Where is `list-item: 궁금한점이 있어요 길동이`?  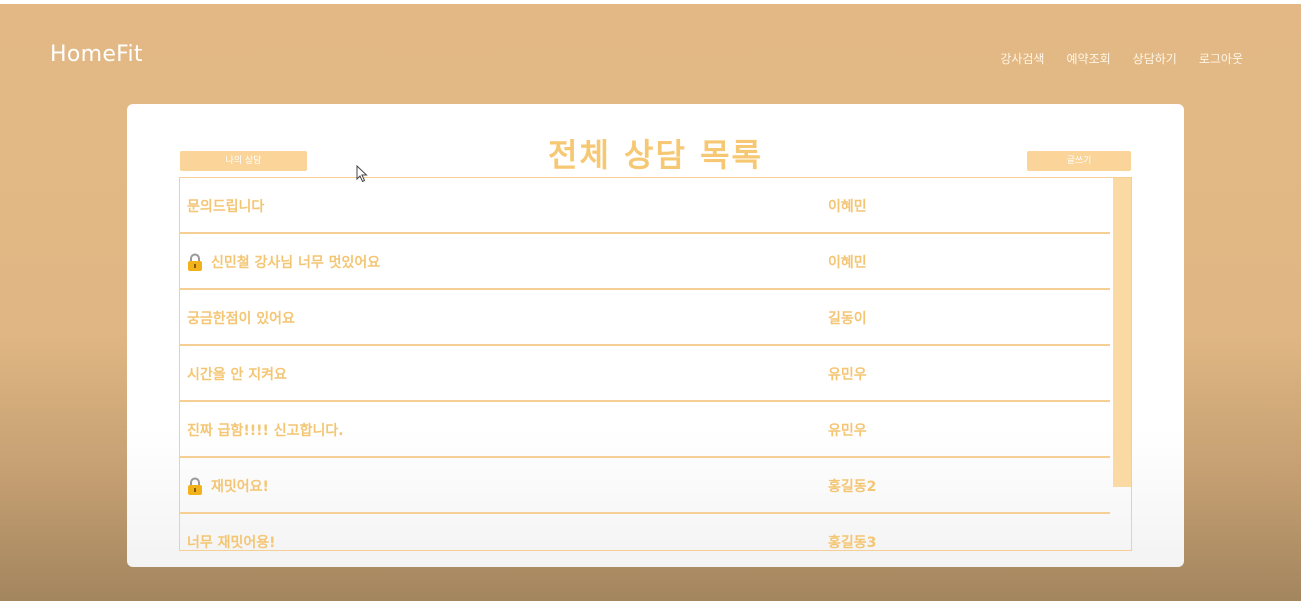
list-item: 궁금한점이 있어요 길동이 is located at coordinates (645, 318).